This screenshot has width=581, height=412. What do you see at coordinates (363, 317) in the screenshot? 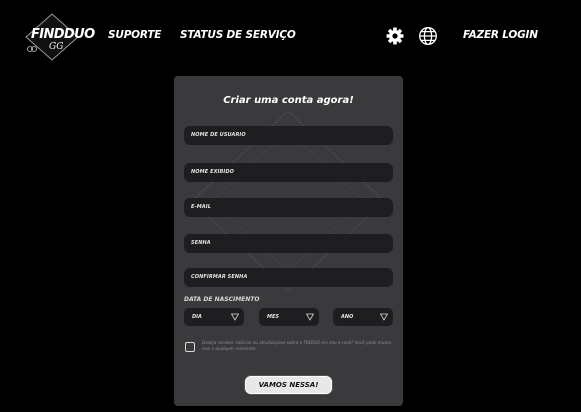
I see `year-select: ANO` at bounding box center [363, 317].